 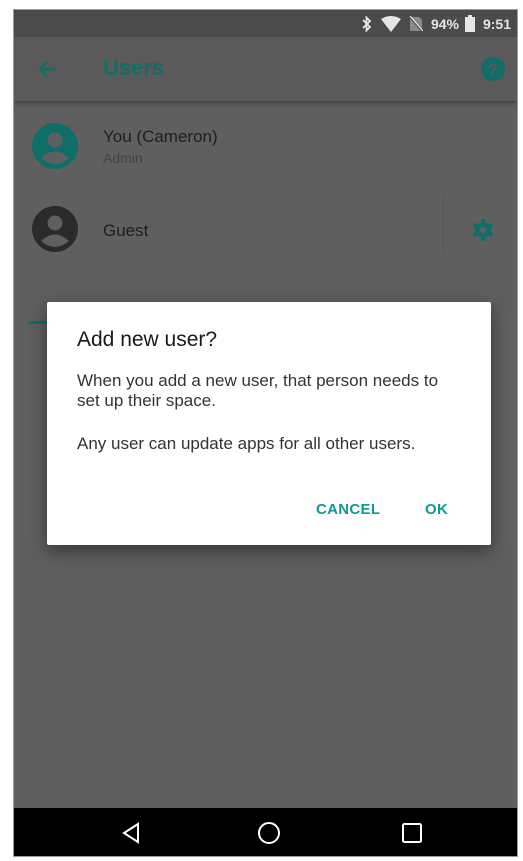 I want to click on navigation-bar, so click(x=265, y=832).